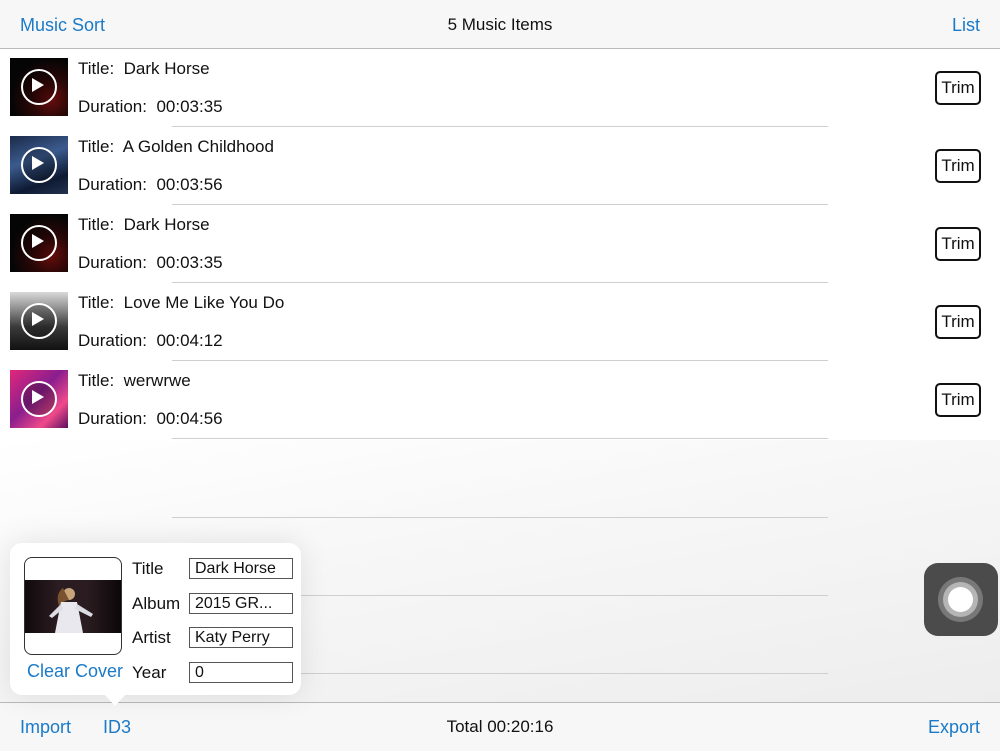  What do you see at coordinates (189, 340) in the screenshot?
I see `item-duration: 00:04:12` at bounding box center [189, 340].